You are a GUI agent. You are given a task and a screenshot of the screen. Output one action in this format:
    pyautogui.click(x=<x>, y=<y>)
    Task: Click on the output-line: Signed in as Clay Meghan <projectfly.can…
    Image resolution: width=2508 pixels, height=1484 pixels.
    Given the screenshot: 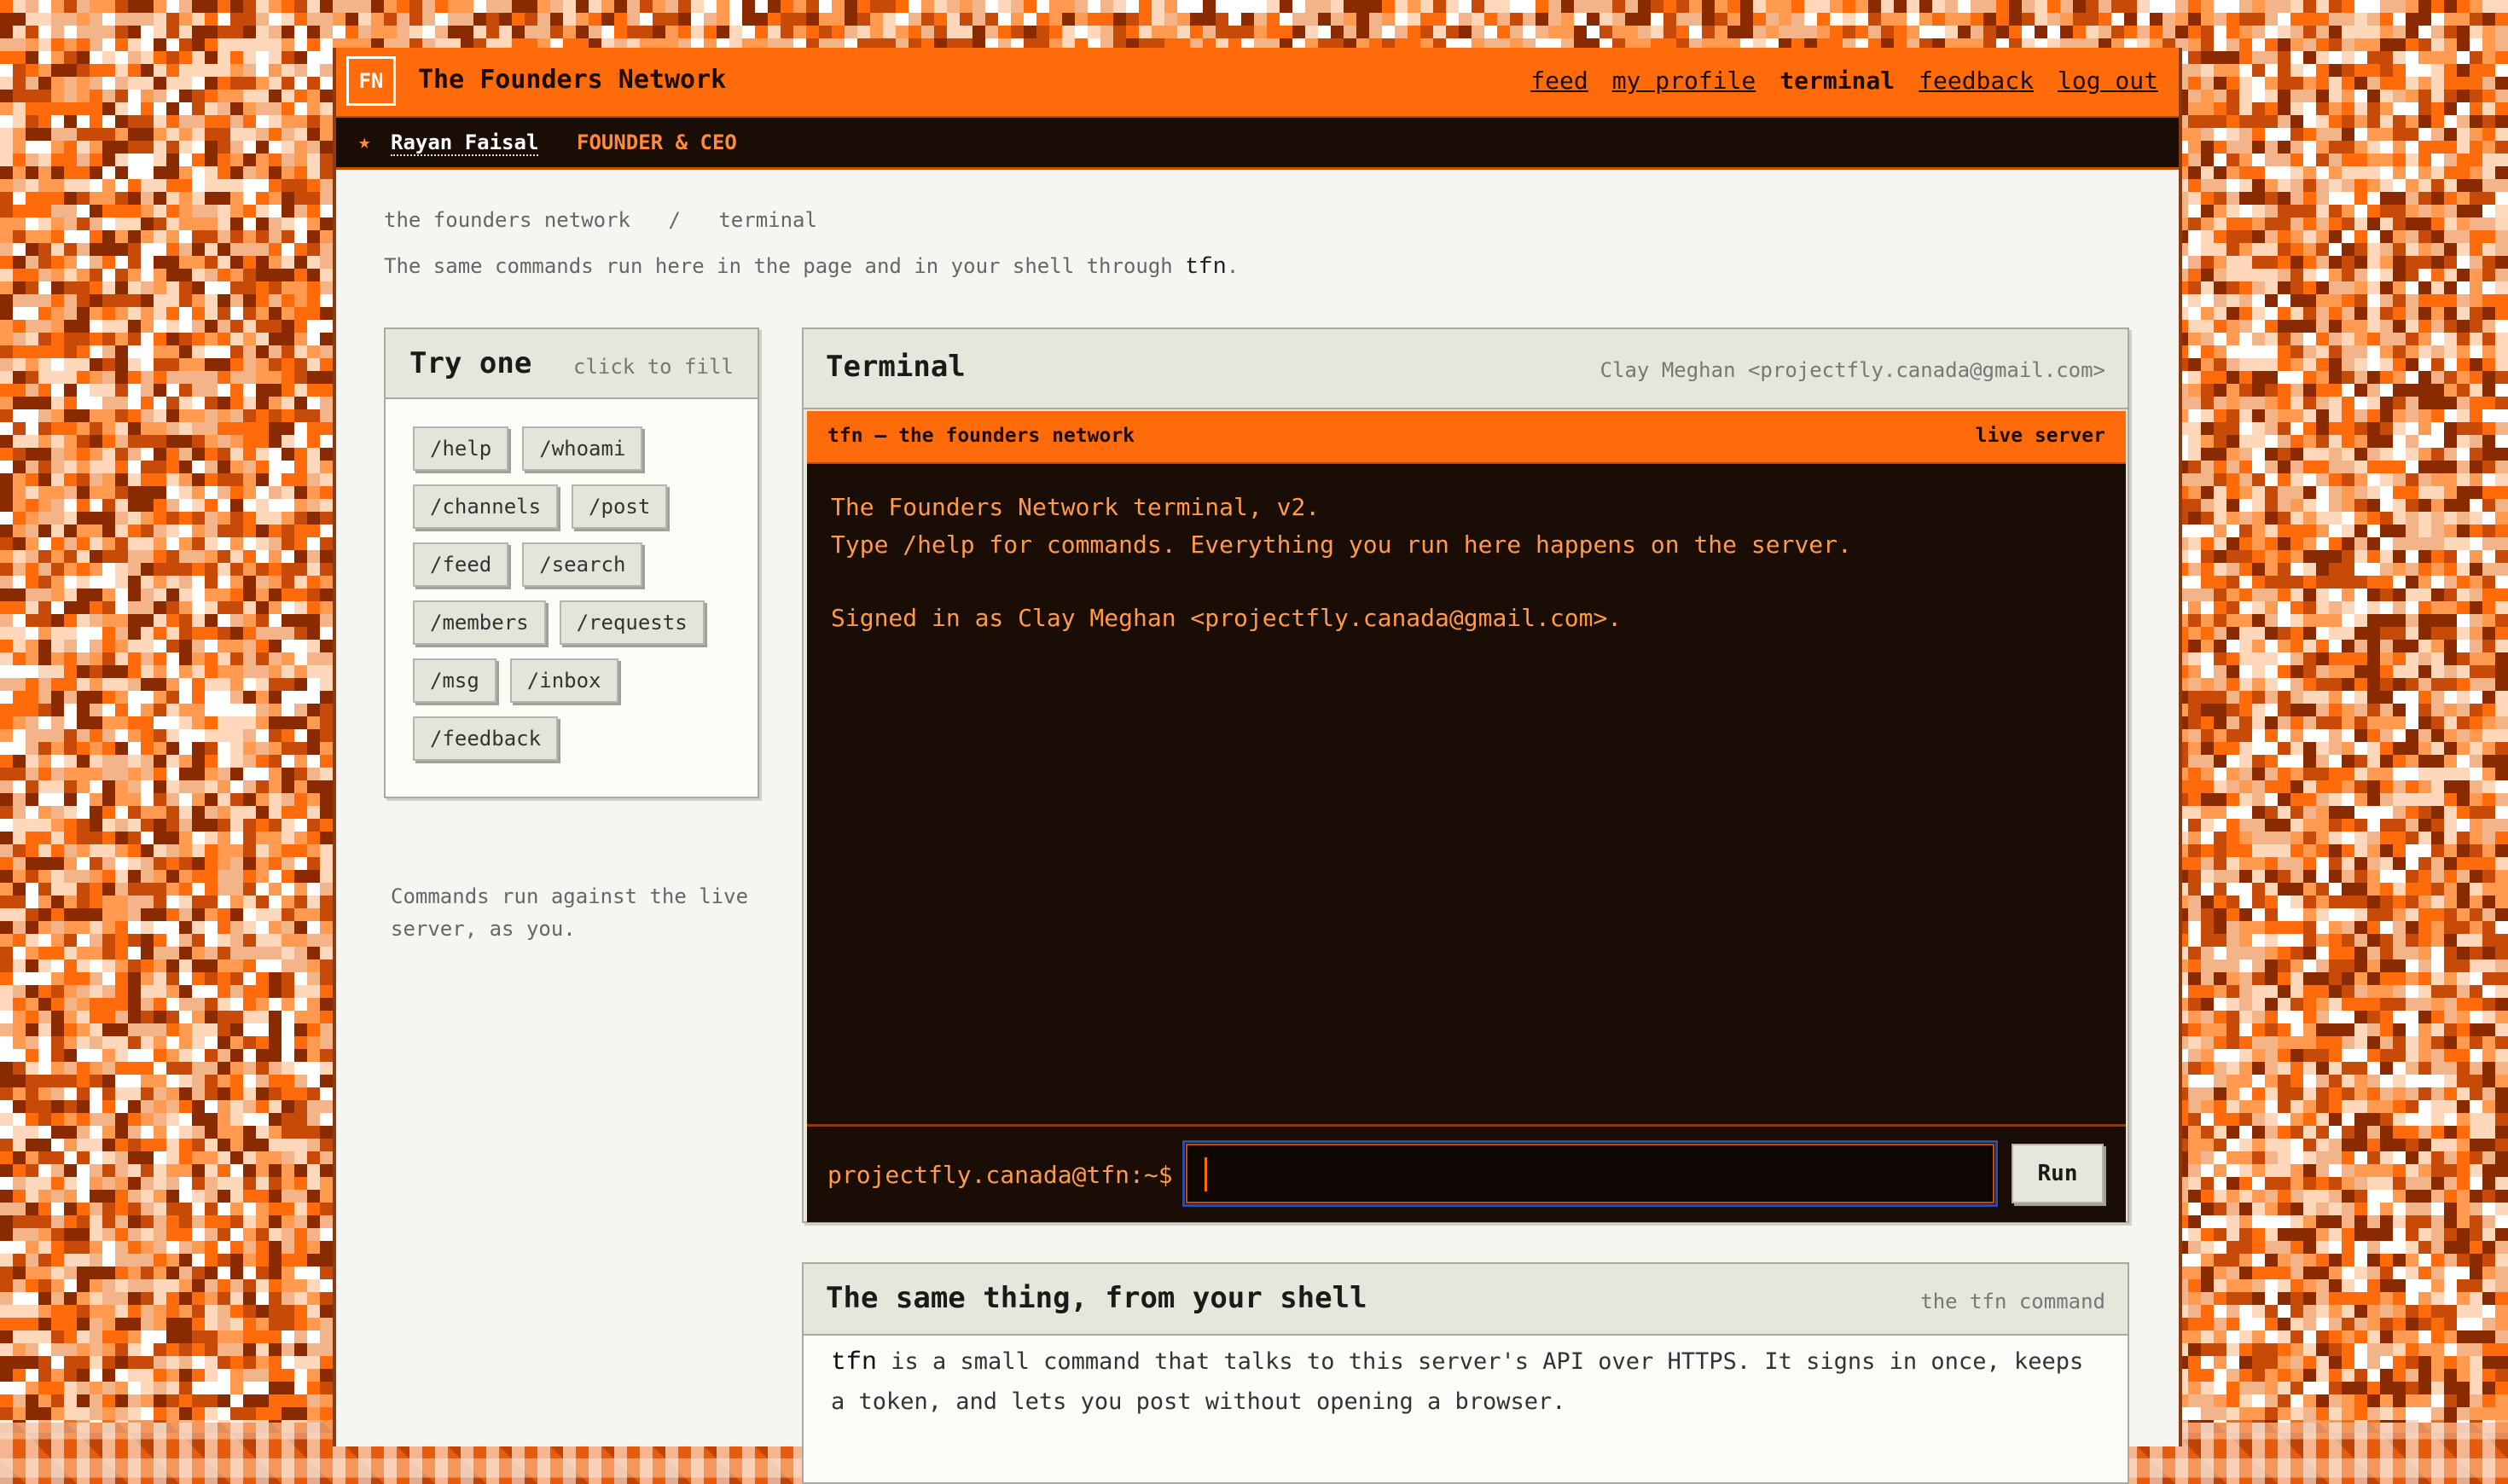 What is the action you would take?
    pyautogui.click(x=1227, y=618)
    